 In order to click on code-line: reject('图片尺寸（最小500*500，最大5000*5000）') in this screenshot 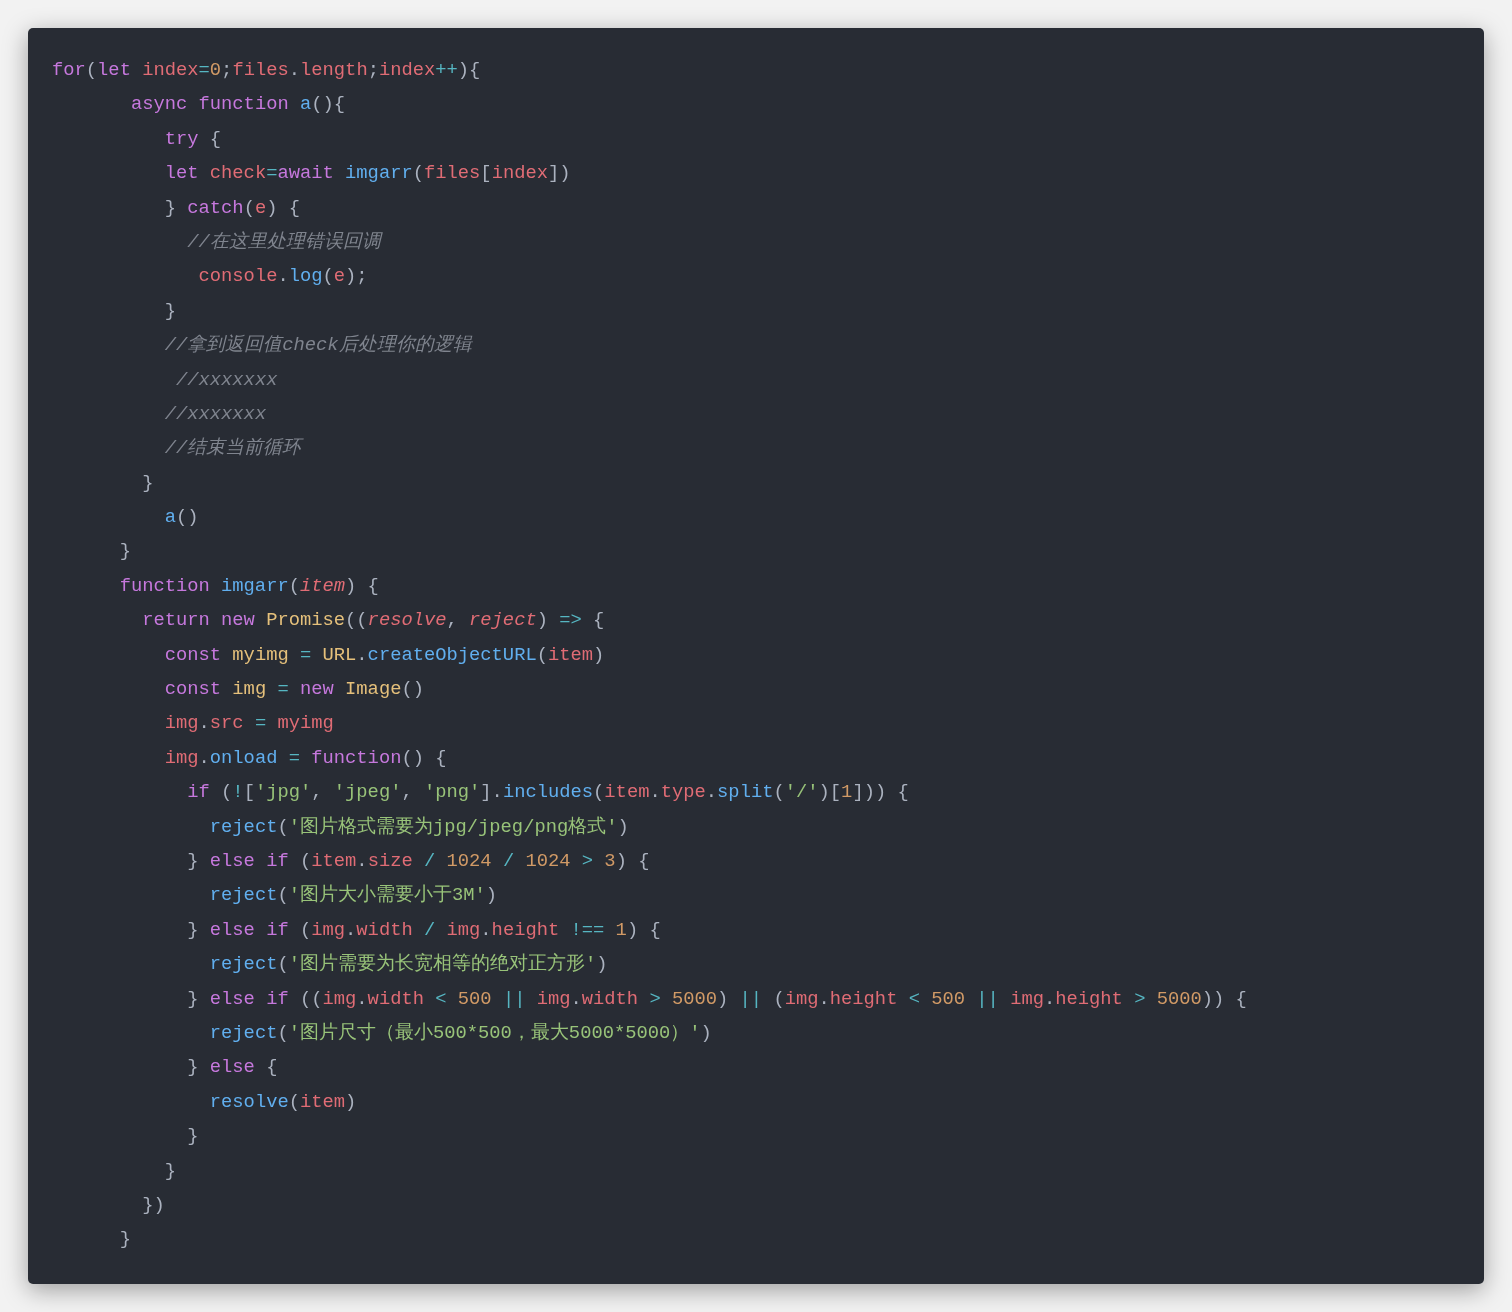, I will do `click(460, 1033)`.